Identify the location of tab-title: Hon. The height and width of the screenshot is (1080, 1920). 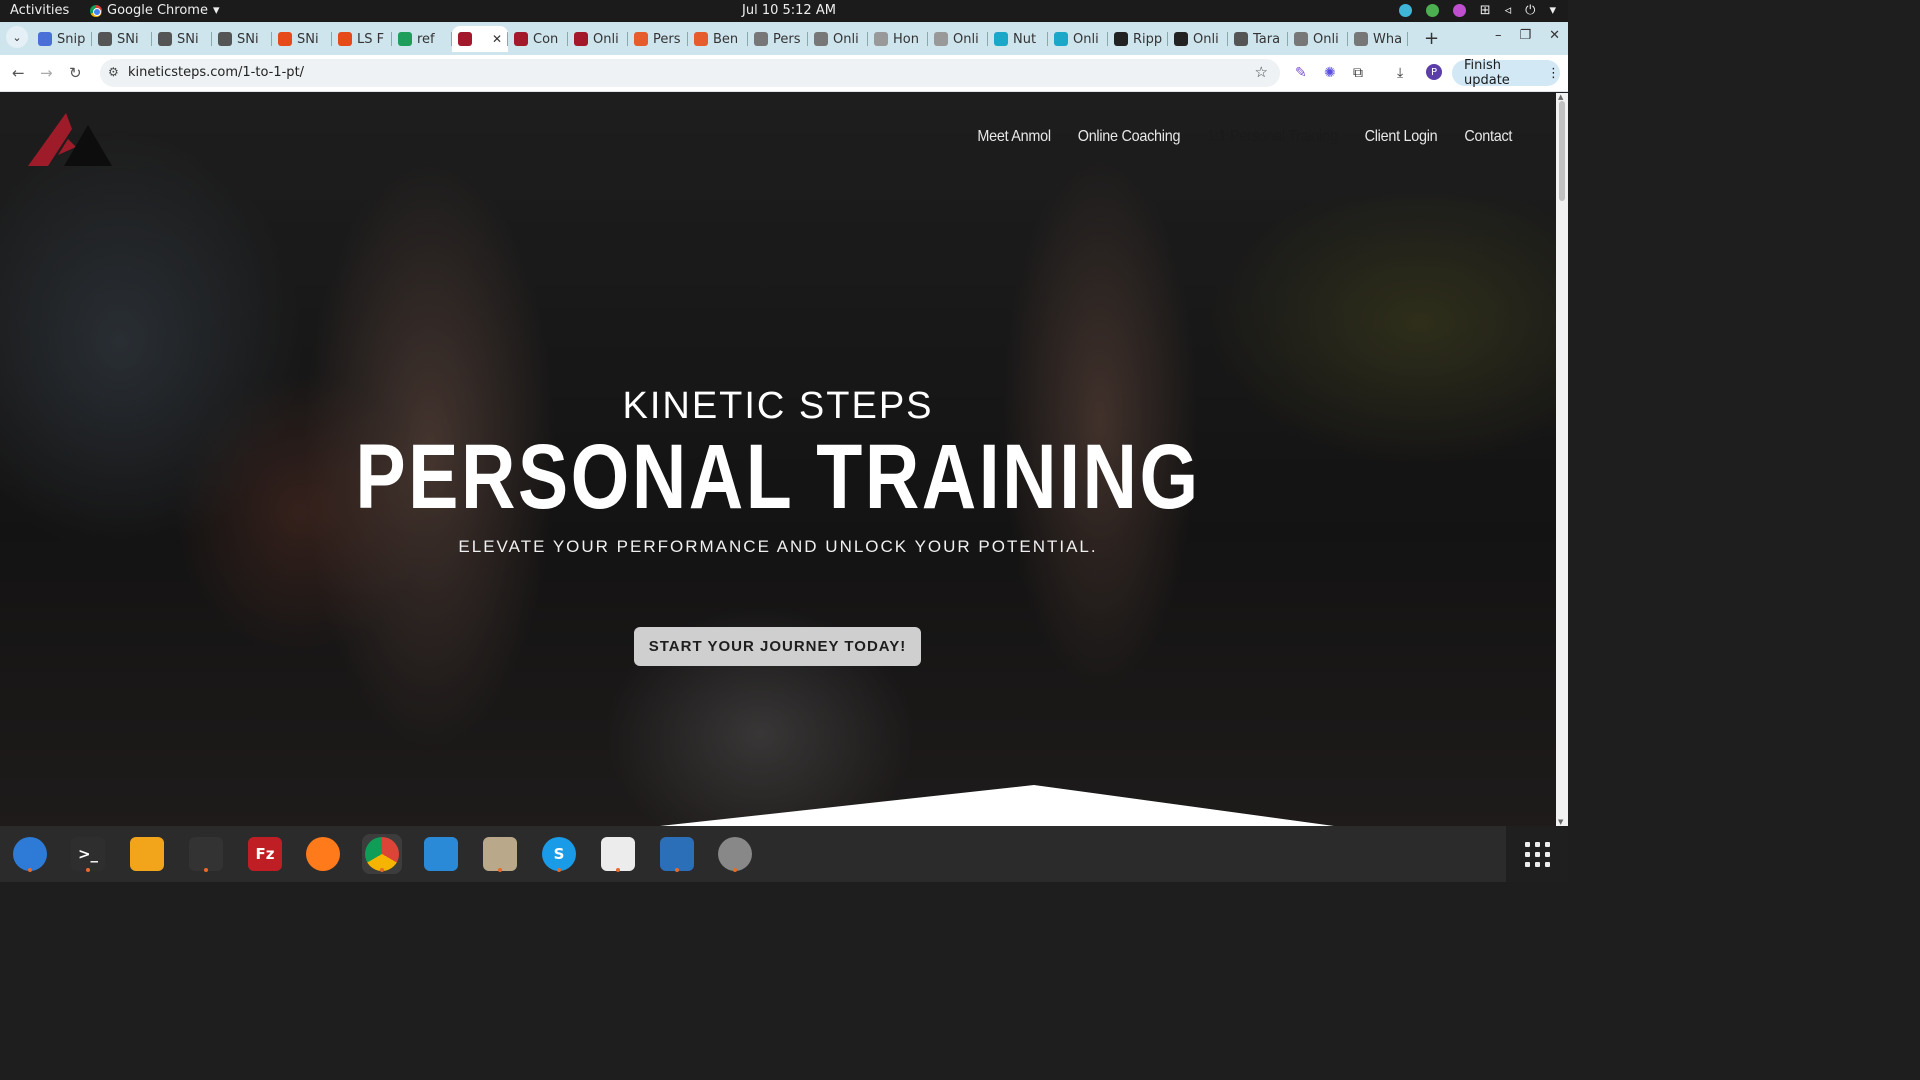
(906, 39).